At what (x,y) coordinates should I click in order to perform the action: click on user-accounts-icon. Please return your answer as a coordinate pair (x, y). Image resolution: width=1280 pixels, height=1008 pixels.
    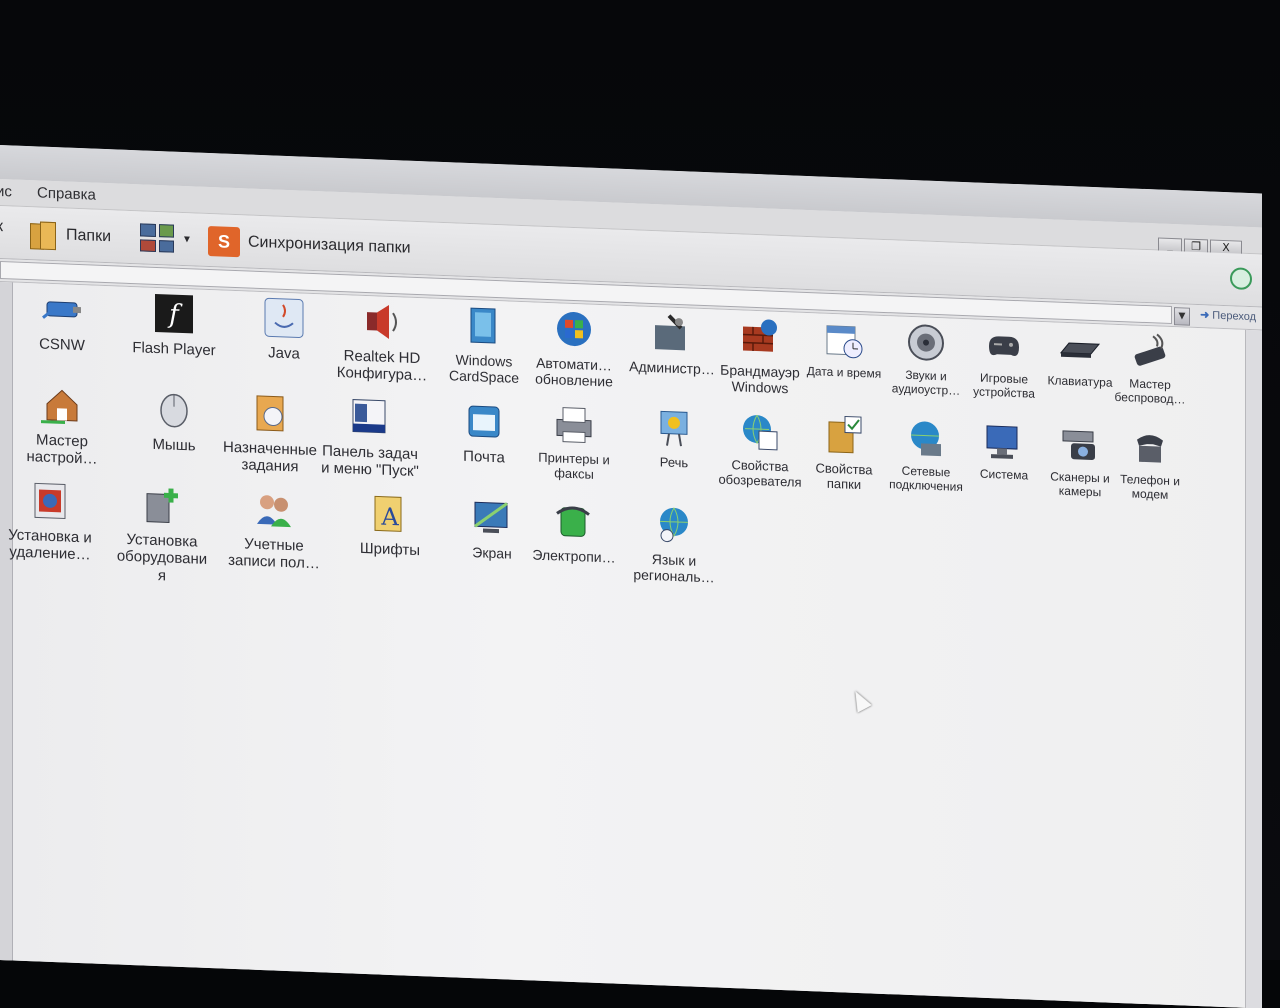
    Looking at the image, I should click on (274, 510).